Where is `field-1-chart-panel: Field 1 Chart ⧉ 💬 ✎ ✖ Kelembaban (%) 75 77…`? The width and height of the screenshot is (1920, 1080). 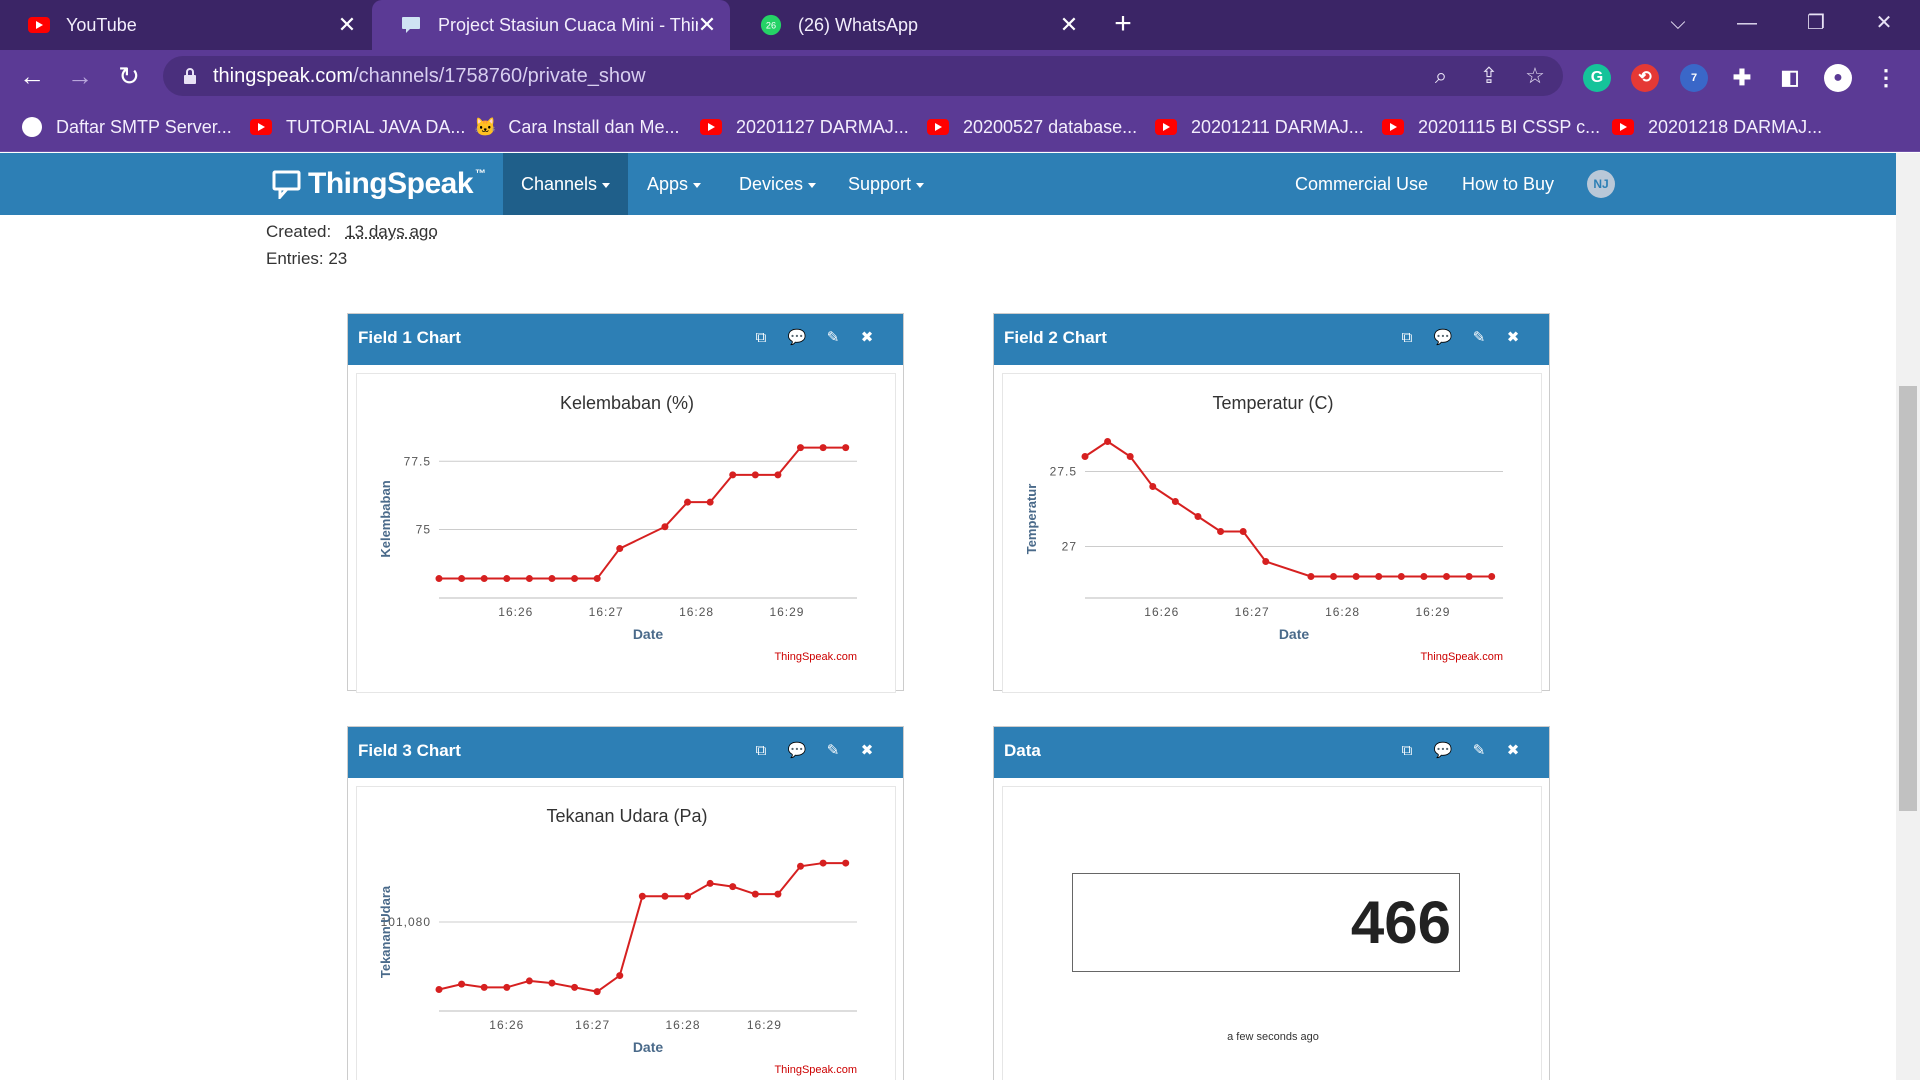 field-1-chart-panel: Field 1 Chart ⧉ 💬 ✎ ✖ Kelembaban (%) 75 77… is located at coordinates (625, 503).